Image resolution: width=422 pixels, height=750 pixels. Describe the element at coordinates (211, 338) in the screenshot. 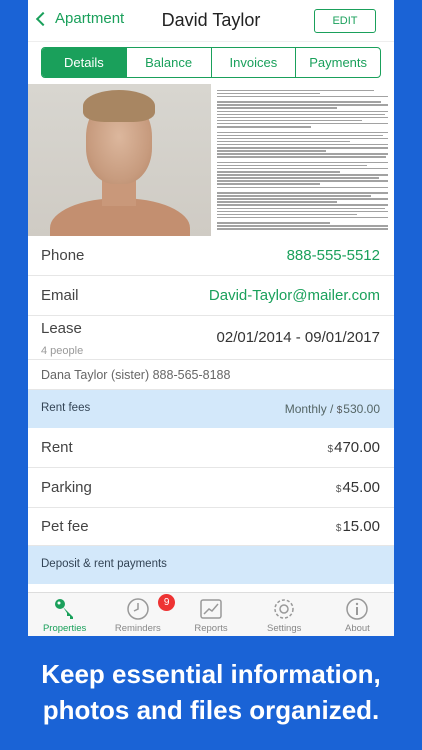

I see `lease-row: Lease 4 people 02/01/2014 - 09/01/2017` at that location.